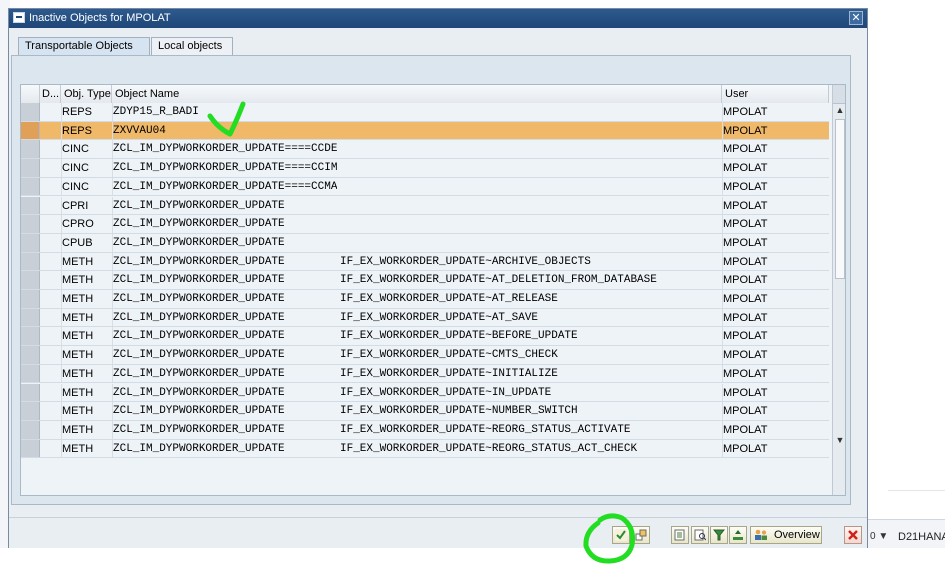 The width and height of the screenshot is (945, 567). Describe the element at coordinates (641, 535) in the screenshot. I see `select-all-button` at that location.